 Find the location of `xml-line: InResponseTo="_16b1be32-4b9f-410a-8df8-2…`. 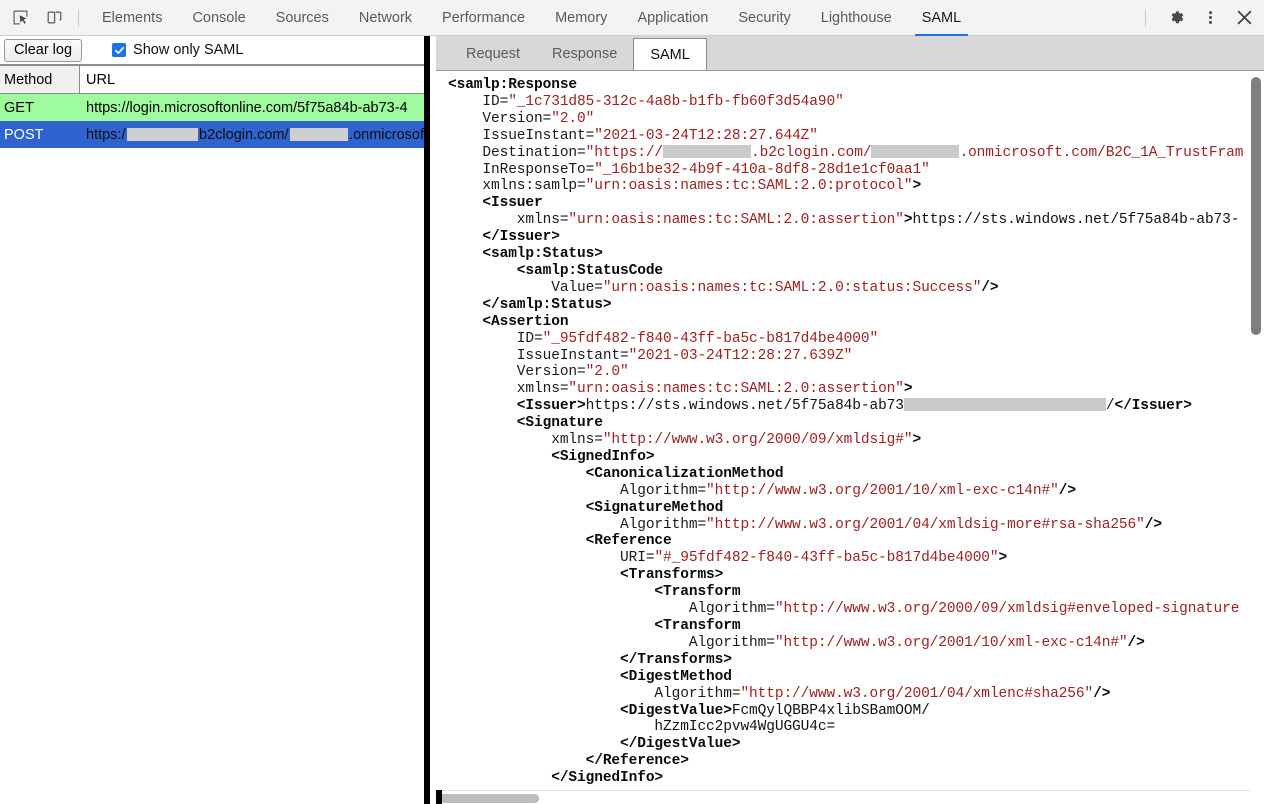

xml-line: InResponseTo="_16b1be32-4b9f-410a-8df8-2… is located at coordinates (845, 170).